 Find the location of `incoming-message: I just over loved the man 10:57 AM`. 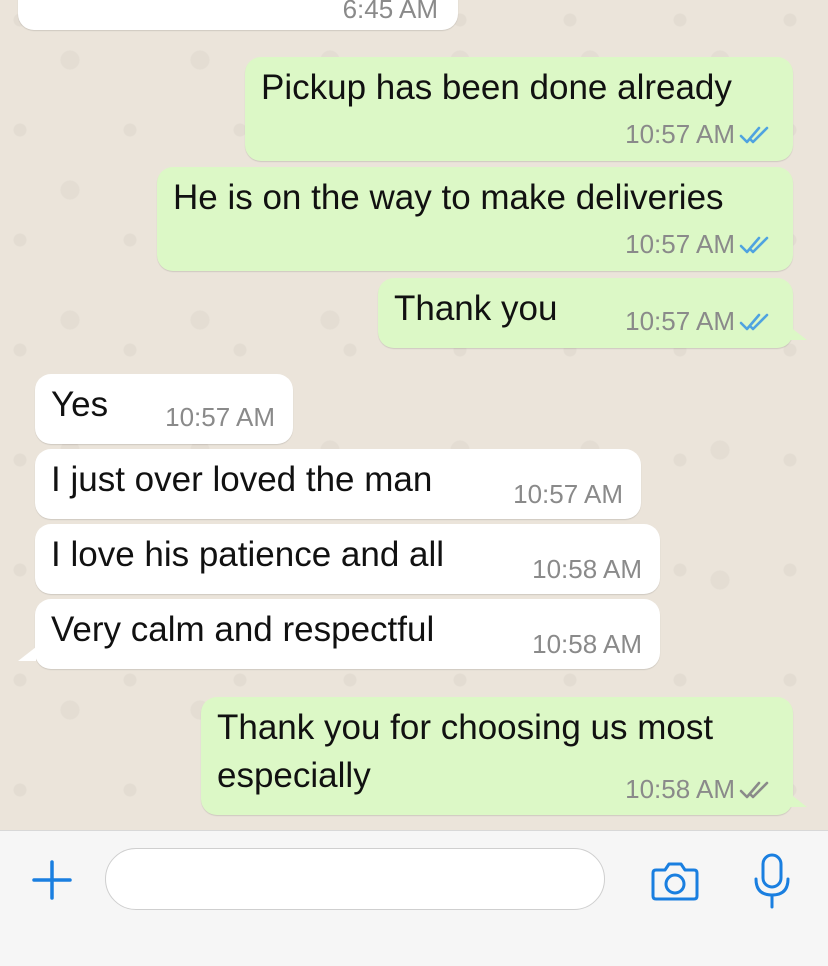

incoming-message: I just over loved the man 10:57 AM is located at coordinates (338, 484).